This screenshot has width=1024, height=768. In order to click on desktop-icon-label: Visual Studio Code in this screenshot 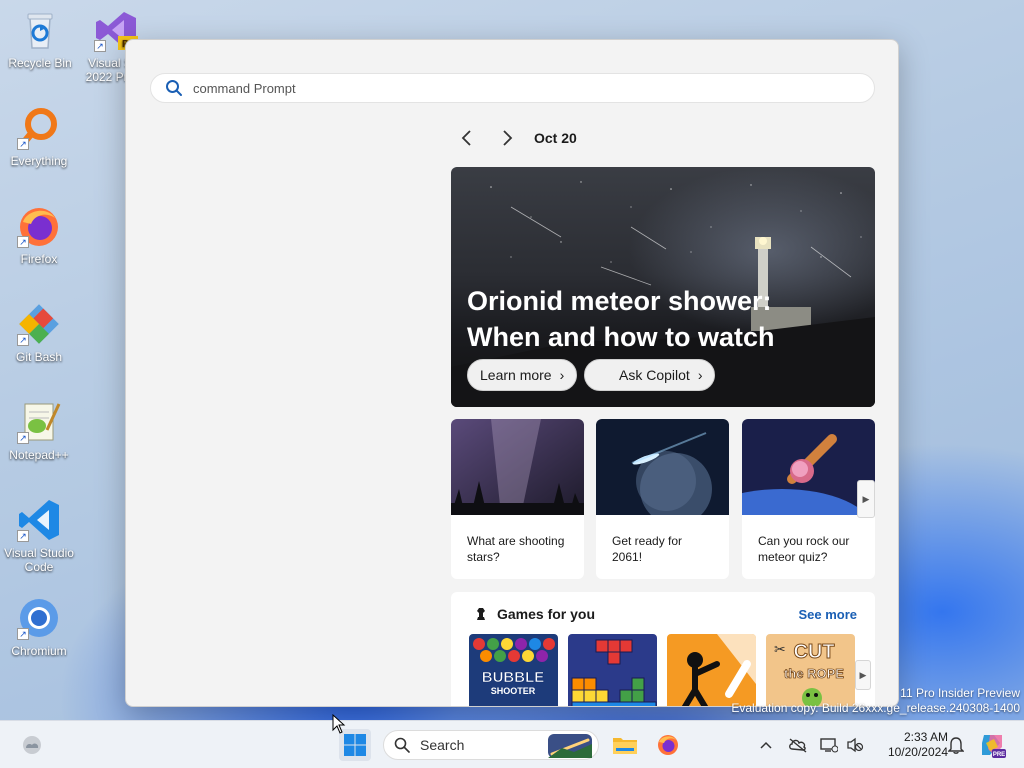, I will do `click(39, 560)`.